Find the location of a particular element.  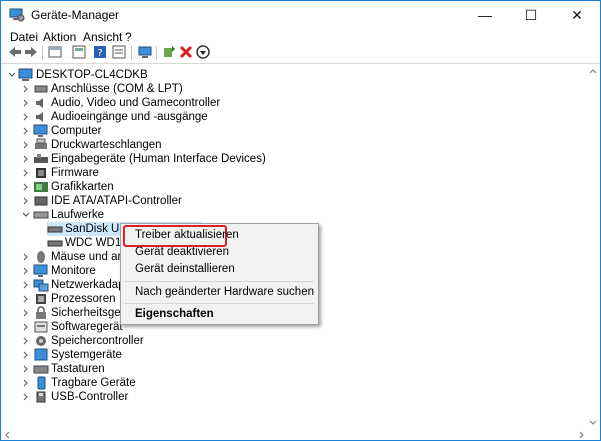

scrollbar-arrows is located at coordinates (593, 247).